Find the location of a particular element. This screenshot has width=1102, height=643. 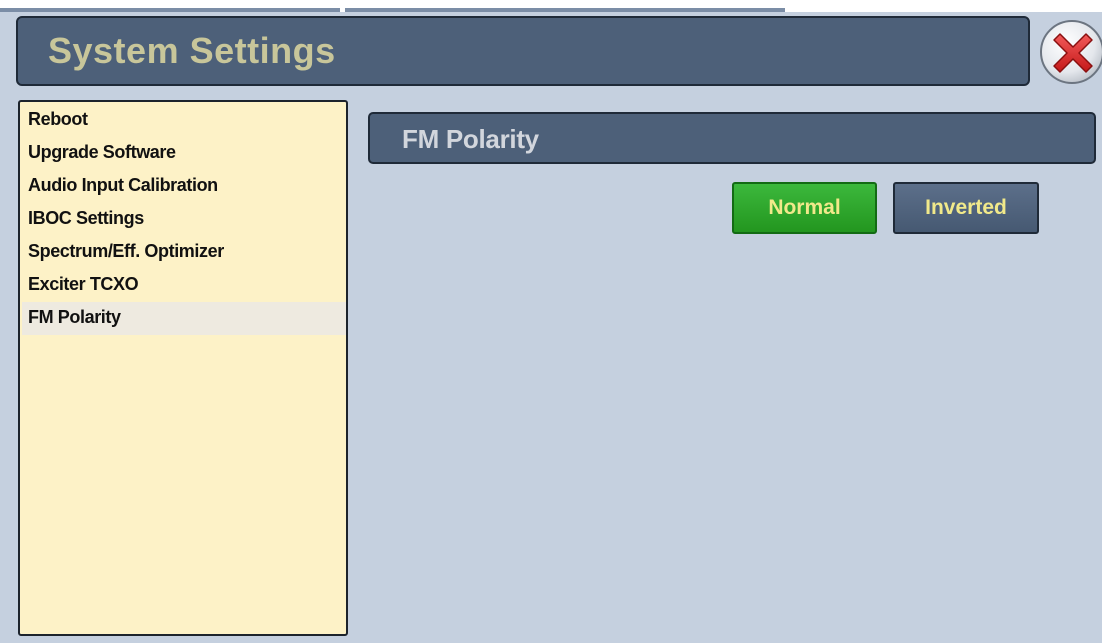

sidebar-item-label: Audio Input Calibration is located at coordinates (123, 185).